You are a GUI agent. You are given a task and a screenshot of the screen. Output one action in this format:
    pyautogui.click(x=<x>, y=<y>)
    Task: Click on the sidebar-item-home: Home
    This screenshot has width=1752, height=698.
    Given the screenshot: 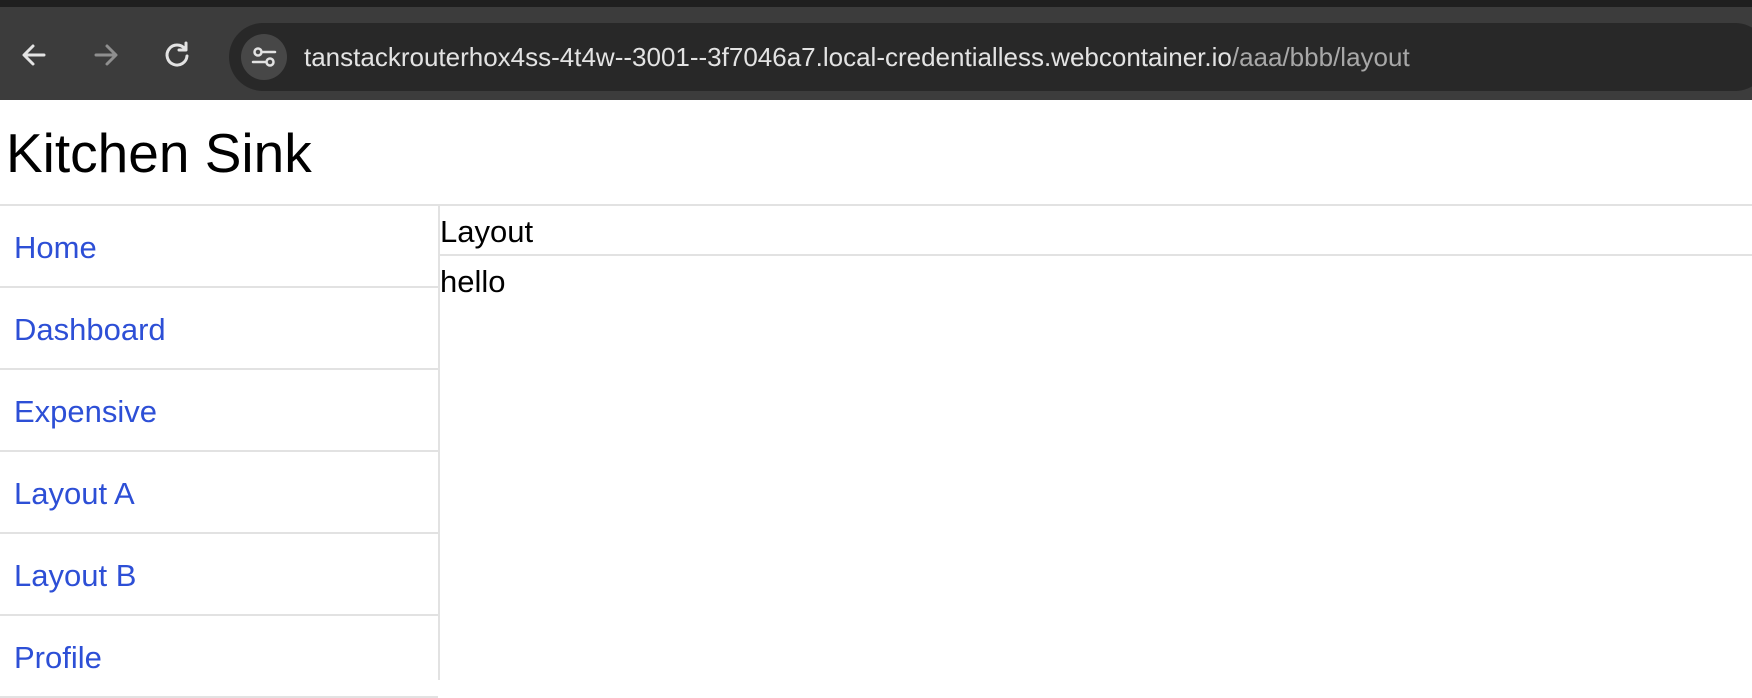 What is the action you would take?
    pyautogui.click(x=219, y=247)
    